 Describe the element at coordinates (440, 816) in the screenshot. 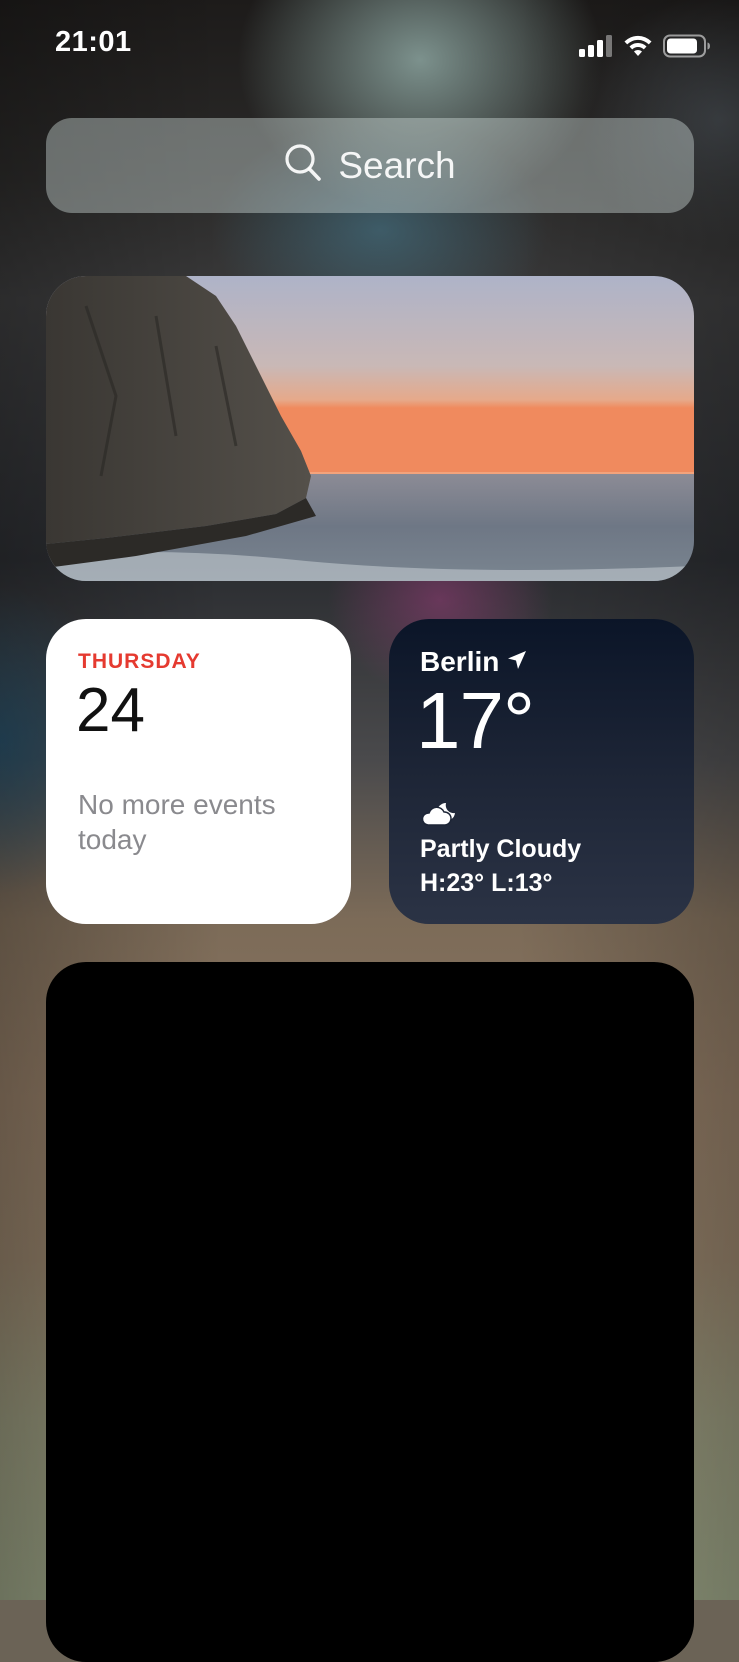

I see `partly-cloudy-night-icon` at that location.